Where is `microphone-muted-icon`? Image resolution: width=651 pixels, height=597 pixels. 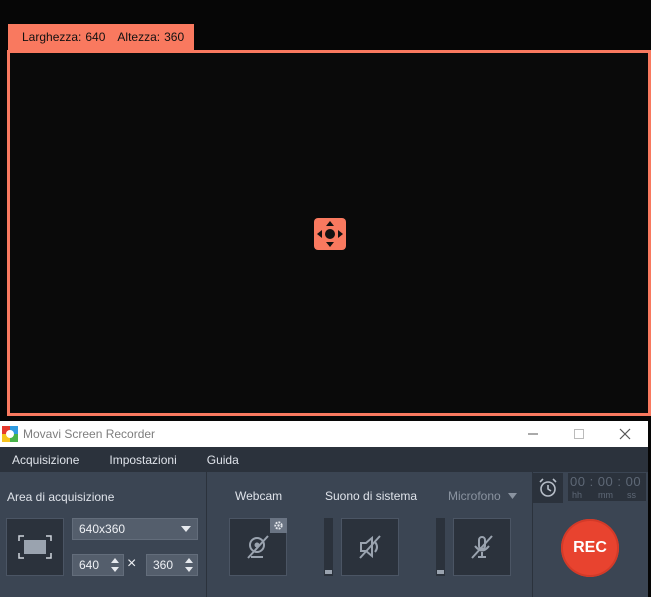 microphone-muted-icon is located at coordinates (482, 547).